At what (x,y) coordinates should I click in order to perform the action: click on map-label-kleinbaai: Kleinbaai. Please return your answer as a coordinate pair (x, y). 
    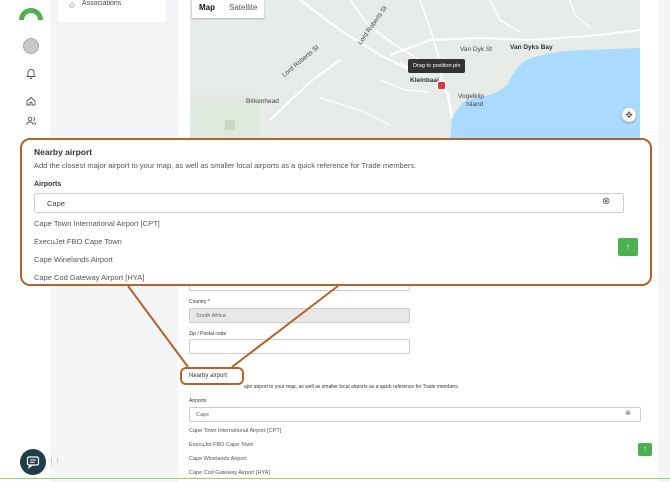
    Looking at the image, I should click on (424, 80).